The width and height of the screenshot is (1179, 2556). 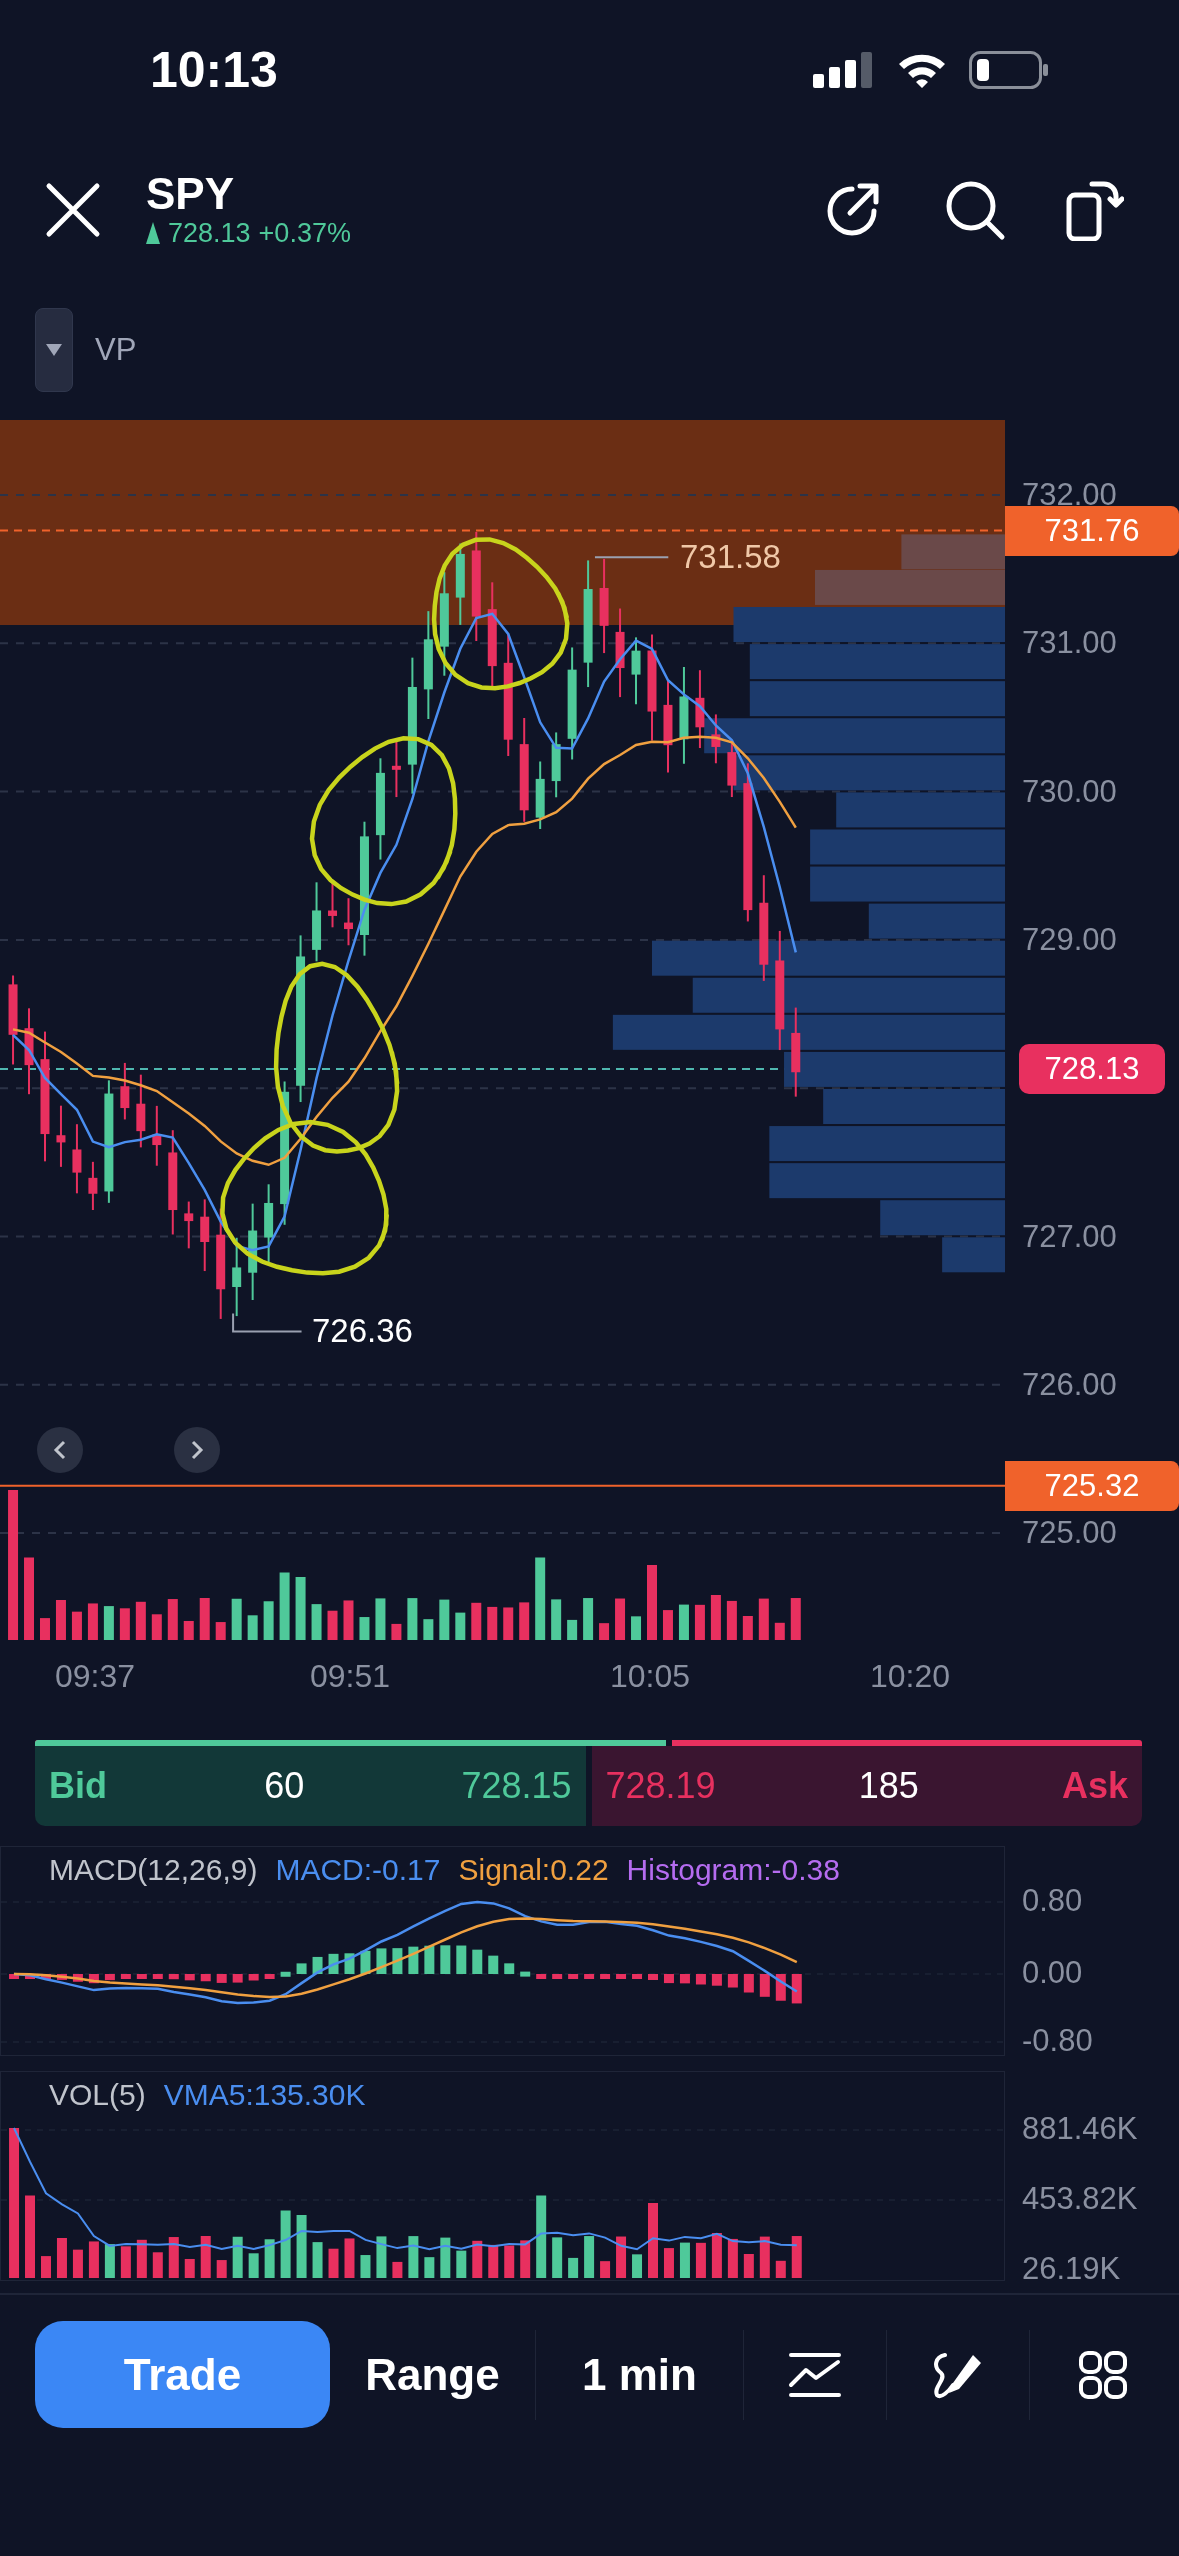 What do you see at coordinates (95, 1676) in the screenshot?
I see `time-axis-label: 09:37` at bounding box center [95, 1676].